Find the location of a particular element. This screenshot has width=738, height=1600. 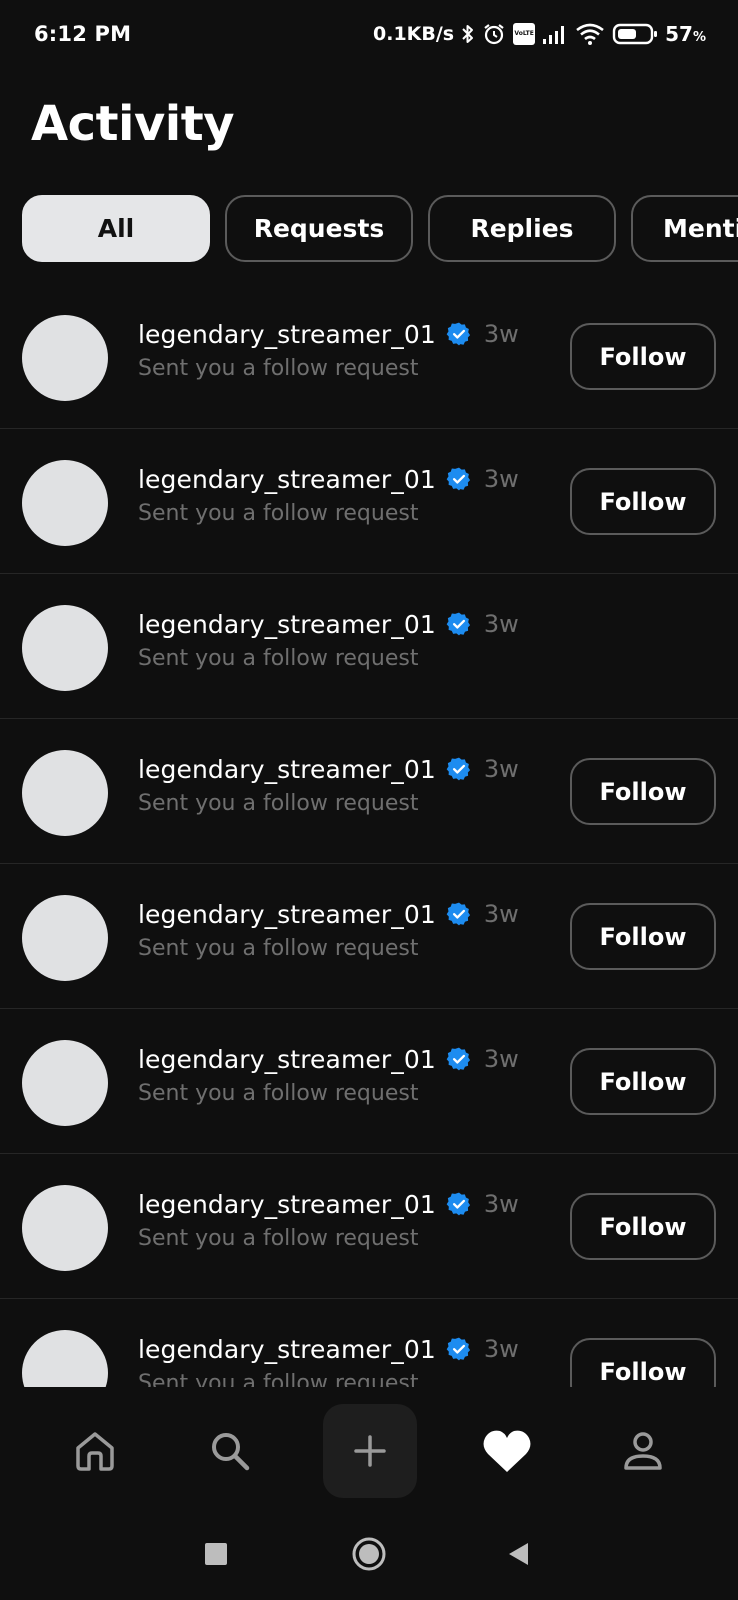

nav-profile is located at coordinates (643, 1451).